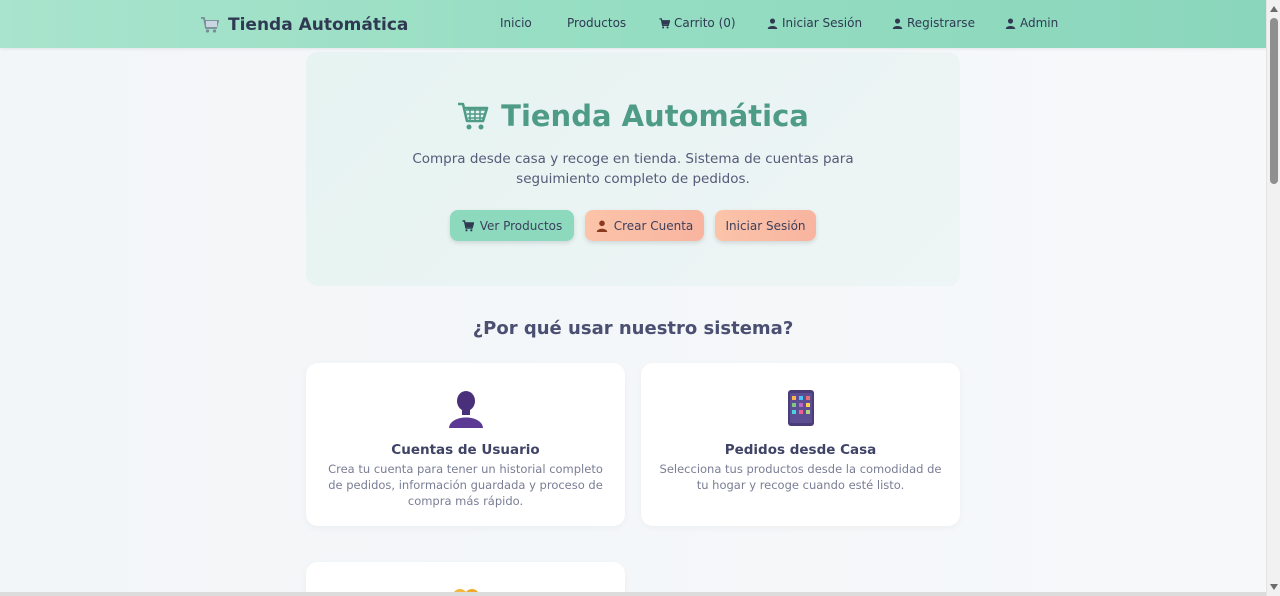 The image size is (1280, 596). I want to click on hero-title: Tienda Automática, so click(633, 116).